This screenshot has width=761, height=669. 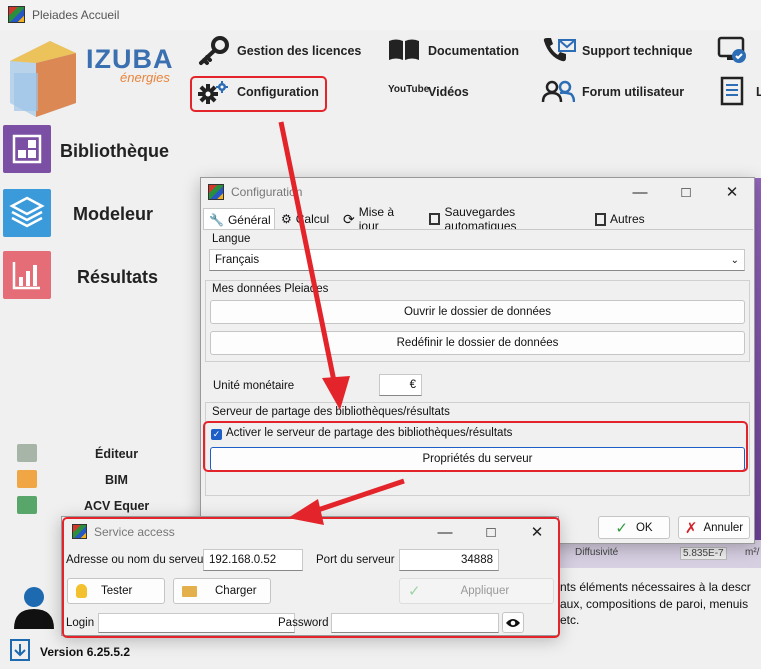 I want to click on bg-text-line2: aux, compositions de paroi, menuis, so click(x=654, y=604).